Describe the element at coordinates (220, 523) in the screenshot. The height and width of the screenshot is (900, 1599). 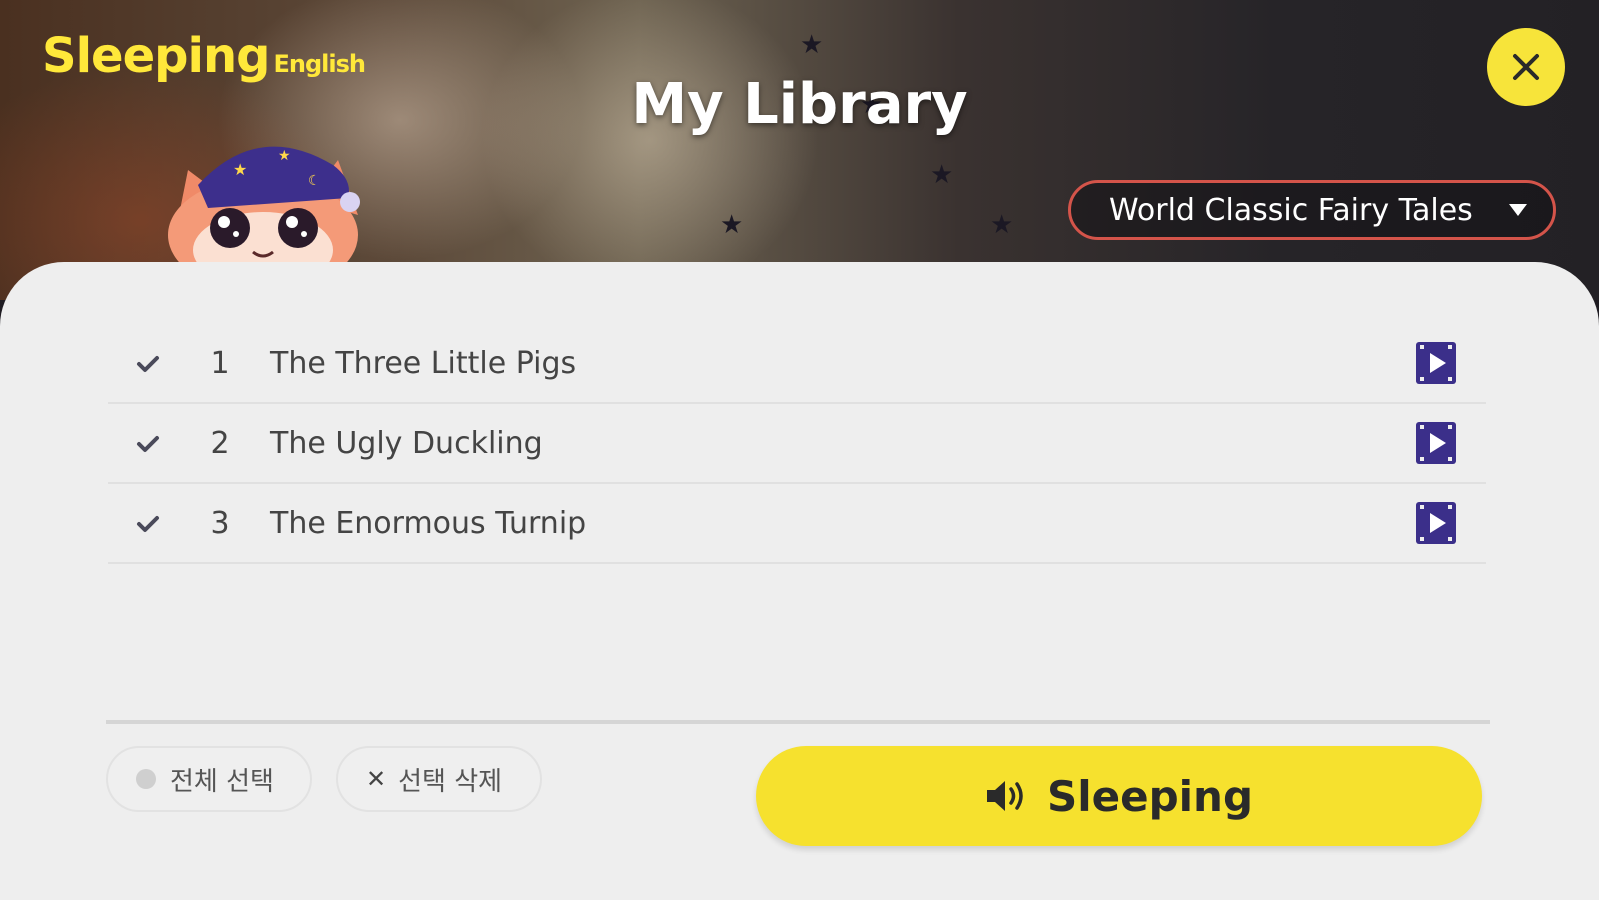
I see `story-number: 3` at that location.